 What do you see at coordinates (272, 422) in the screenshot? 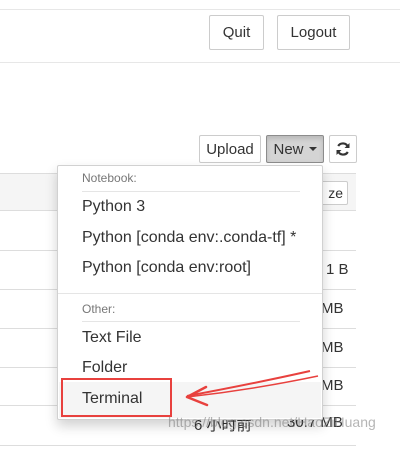
I see `watermark-text: https://blog.csdn.net/HaoZiHuang` at bounding box center [272, 422].